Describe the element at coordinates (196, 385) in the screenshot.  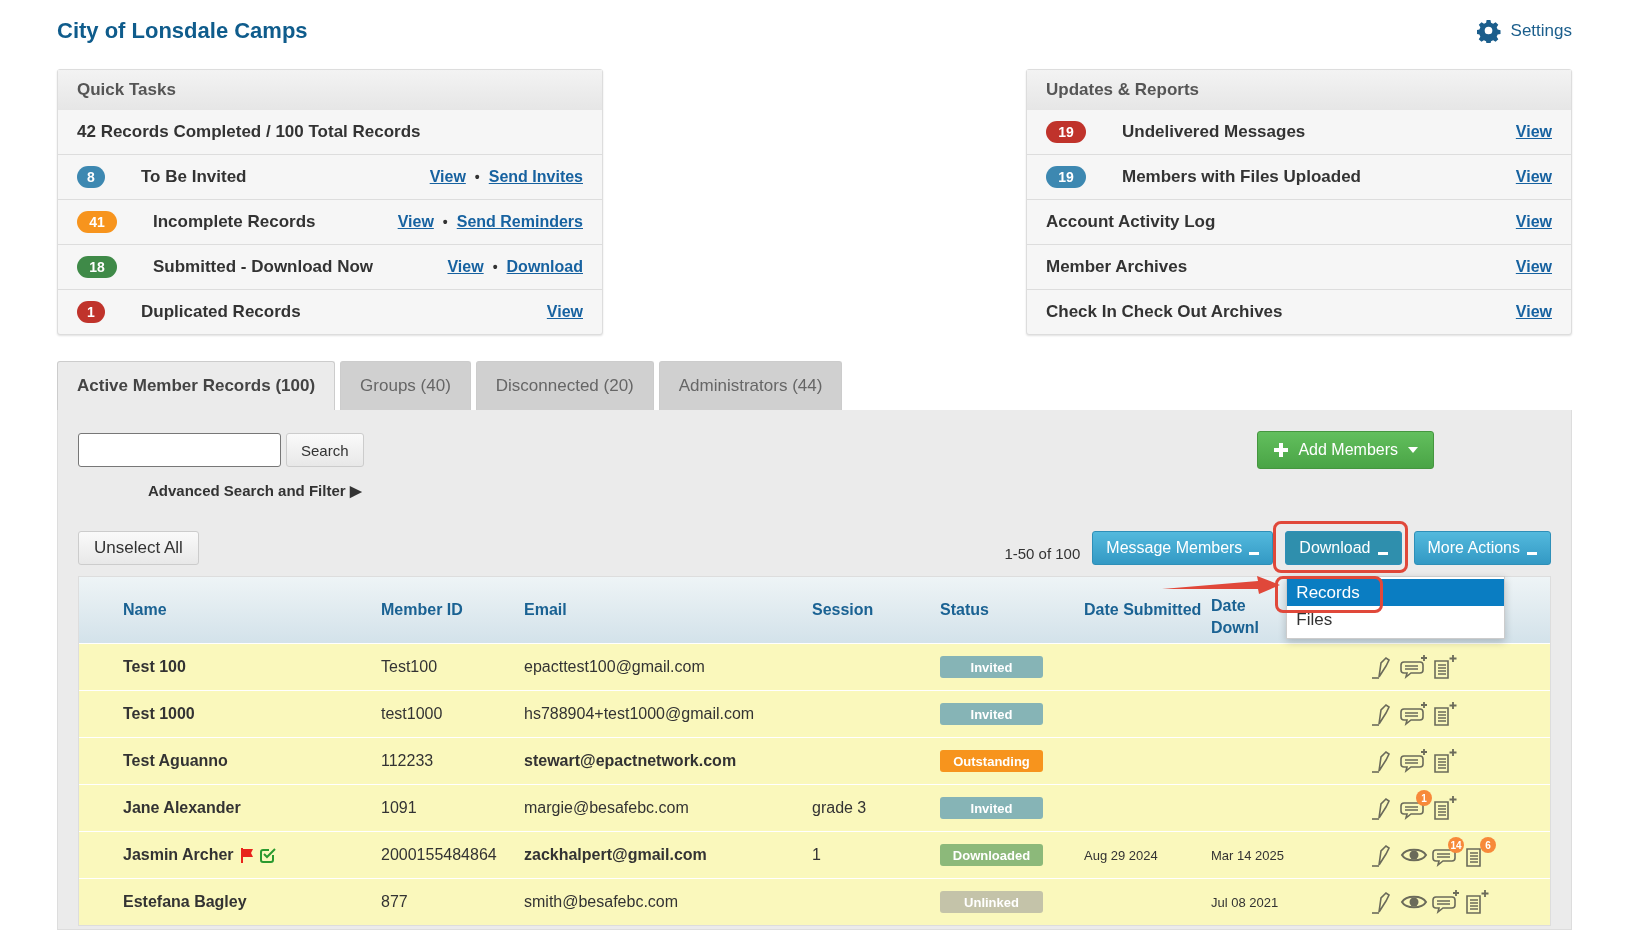
I see `tab: Active Member Records (100)` at that location.